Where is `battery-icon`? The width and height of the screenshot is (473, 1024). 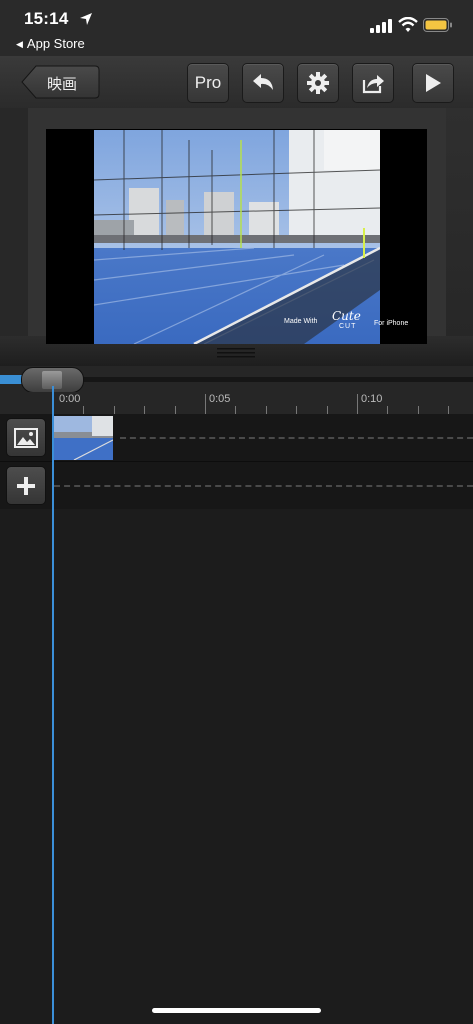 battery-icon is located at coordinates (437, 25).